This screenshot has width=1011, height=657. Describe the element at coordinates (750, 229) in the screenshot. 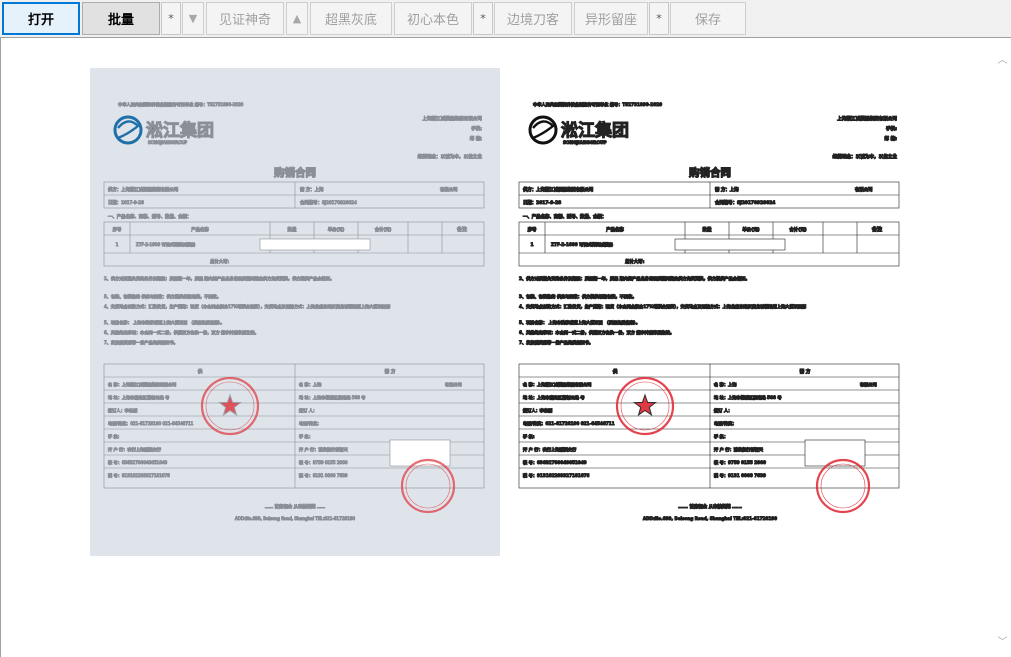

I see `doc-col_price: 单价(元)` at that location.